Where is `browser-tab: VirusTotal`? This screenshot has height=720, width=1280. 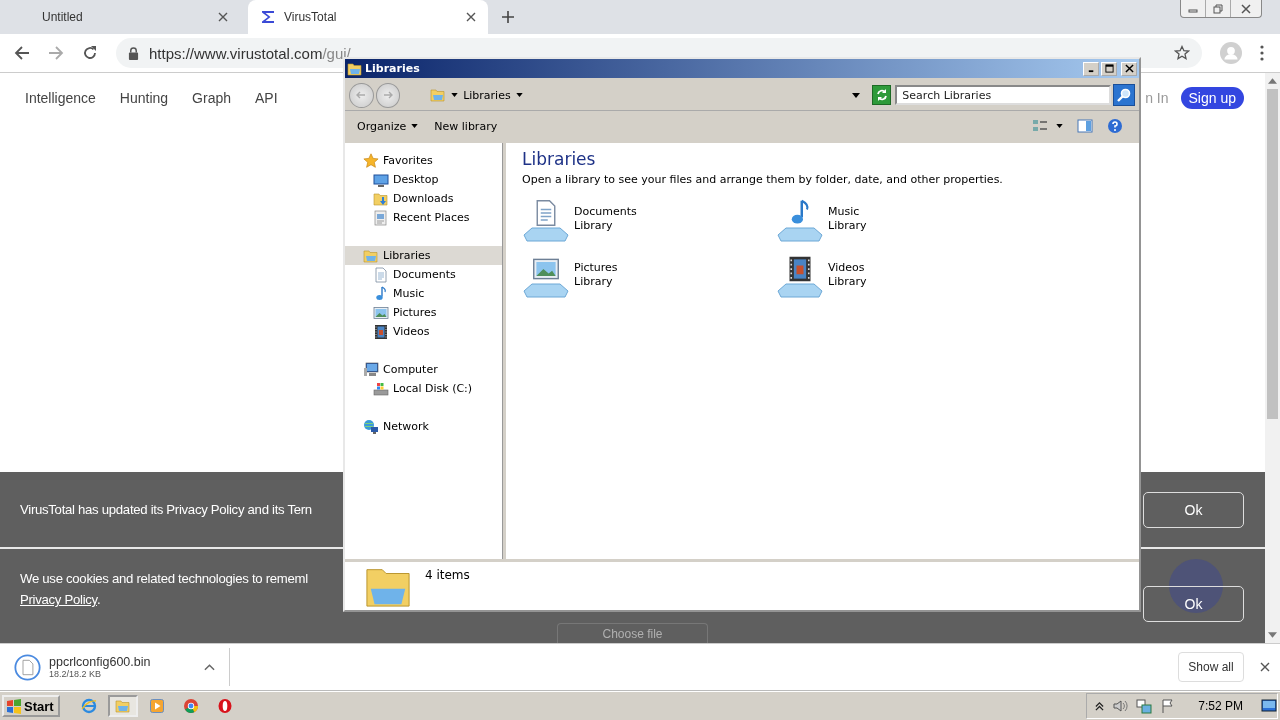
browser-tab: VirusTotal is located at coordinates (368, 17).